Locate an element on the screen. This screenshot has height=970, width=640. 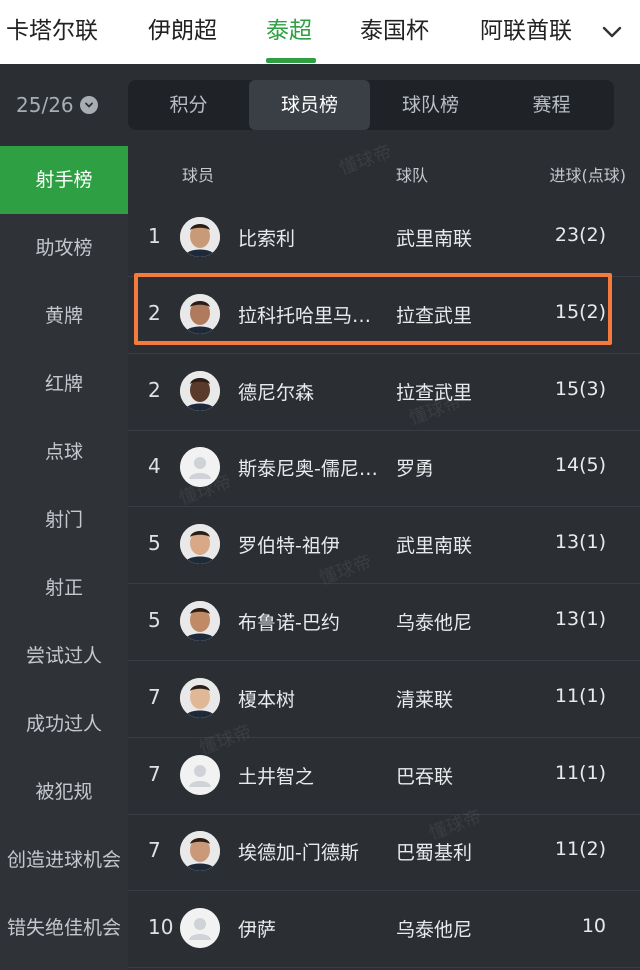
active-league-underline is located at coordinates (291, 60).